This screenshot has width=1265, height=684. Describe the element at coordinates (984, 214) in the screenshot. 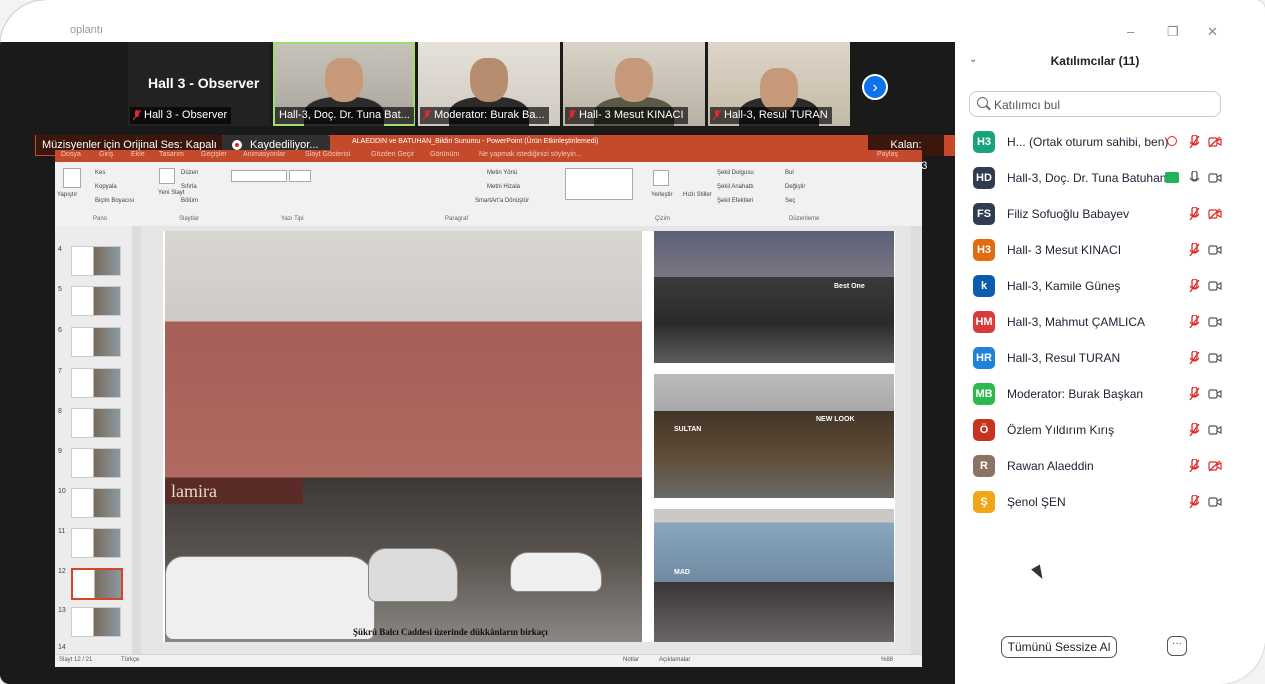

I see `avatar: FS` at that location.